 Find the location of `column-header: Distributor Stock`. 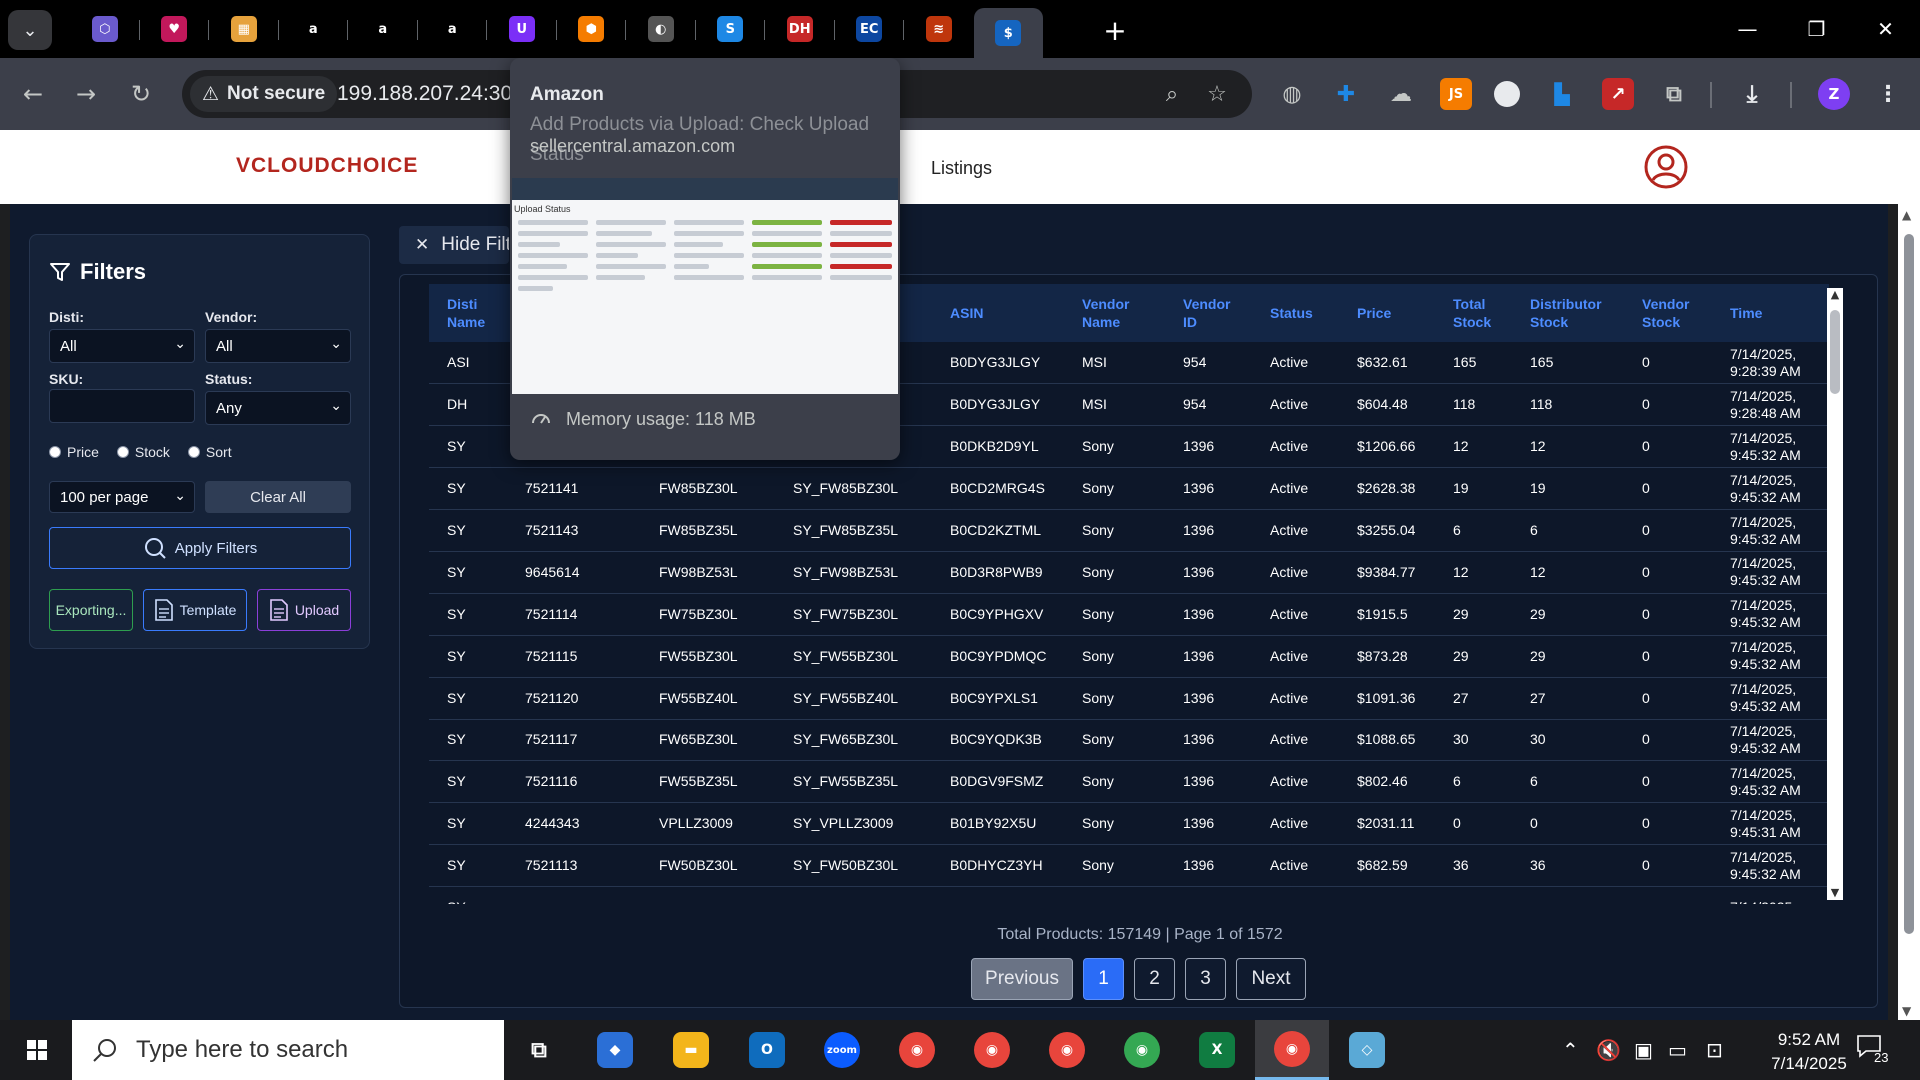

column-header: Distributor Stock is located at coordinates (1568, 313).